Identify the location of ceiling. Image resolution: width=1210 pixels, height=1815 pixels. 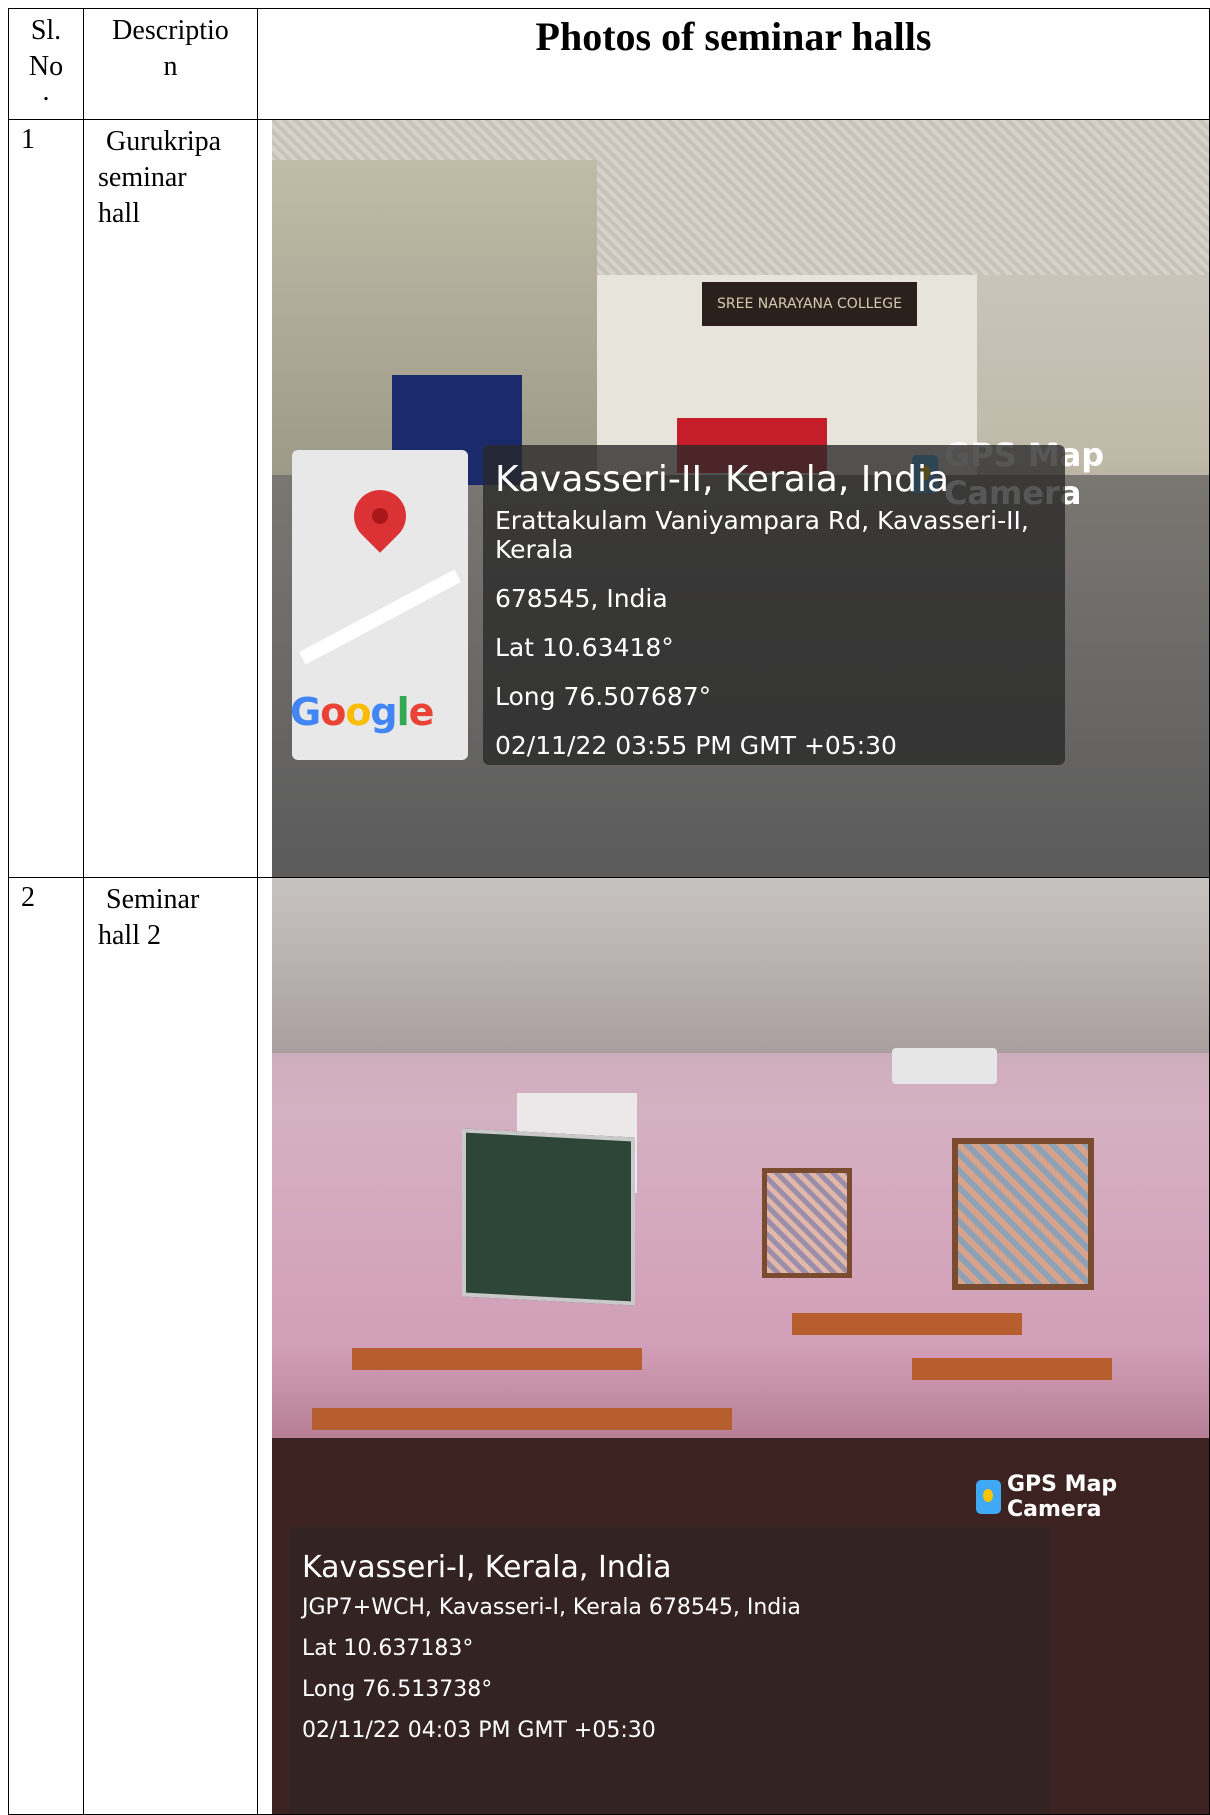
(740, 965).